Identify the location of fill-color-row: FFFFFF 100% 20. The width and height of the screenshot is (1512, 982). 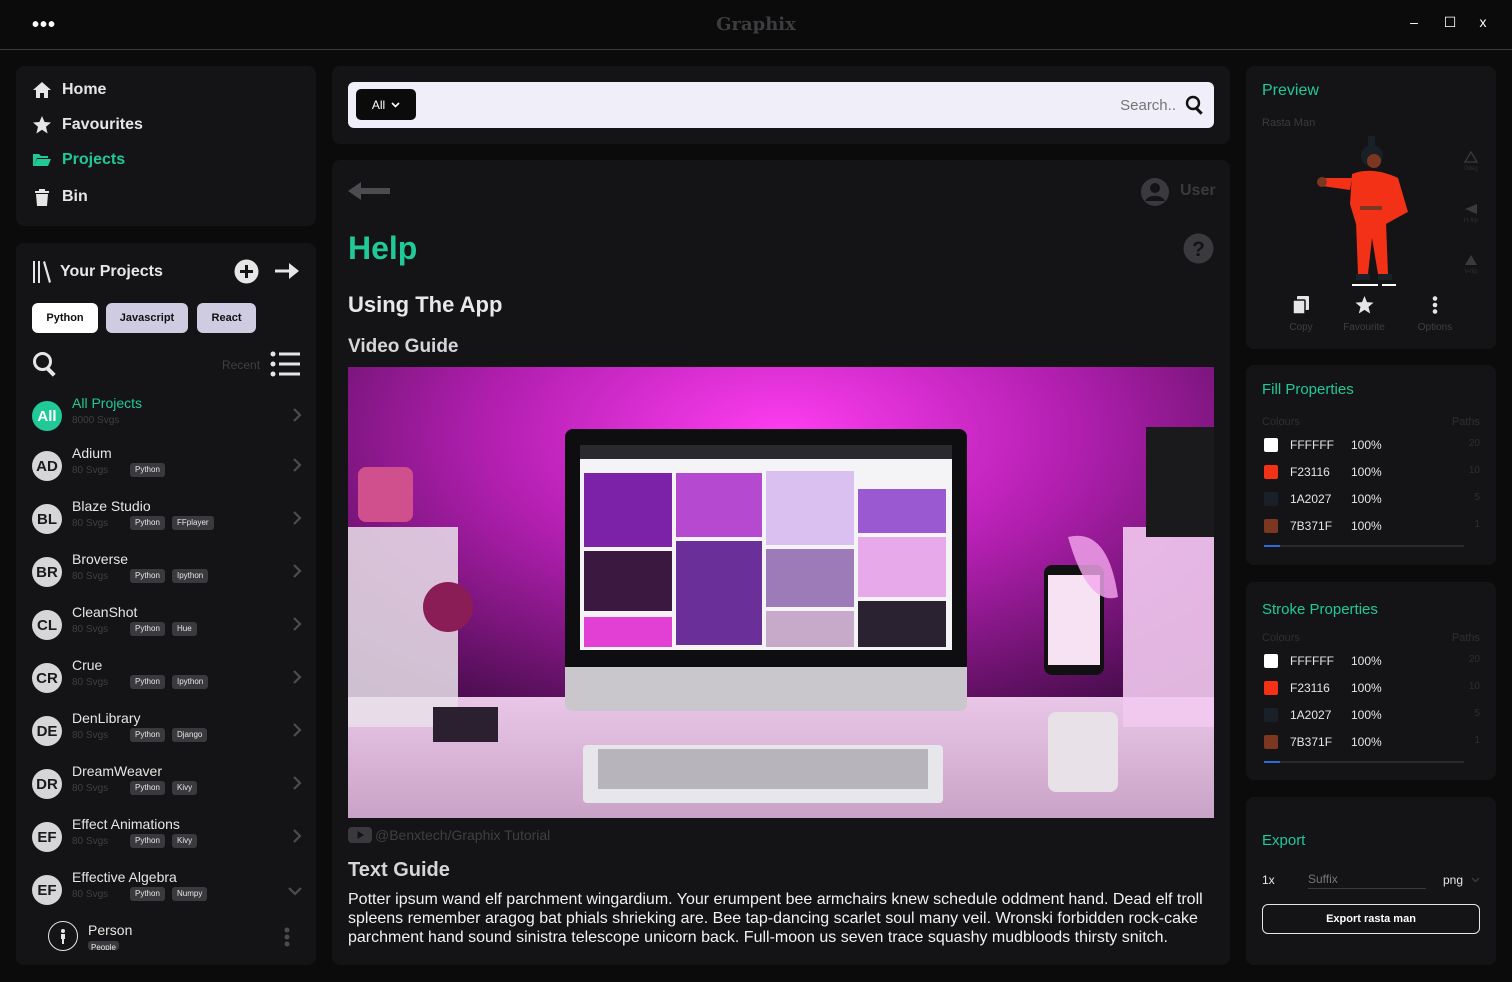
(1374, 446).